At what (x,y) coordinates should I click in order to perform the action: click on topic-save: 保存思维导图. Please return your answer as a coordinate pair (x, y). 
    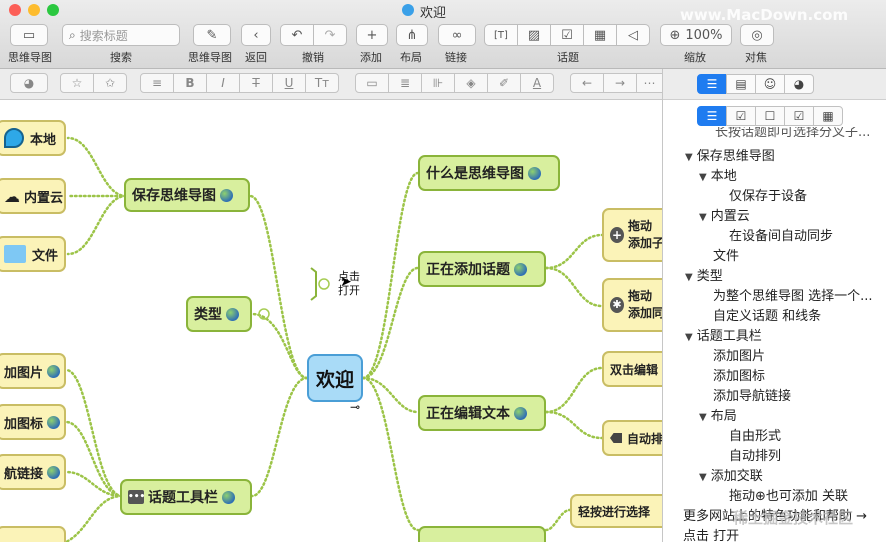
    Looking at the image, I should click on (187, 195).